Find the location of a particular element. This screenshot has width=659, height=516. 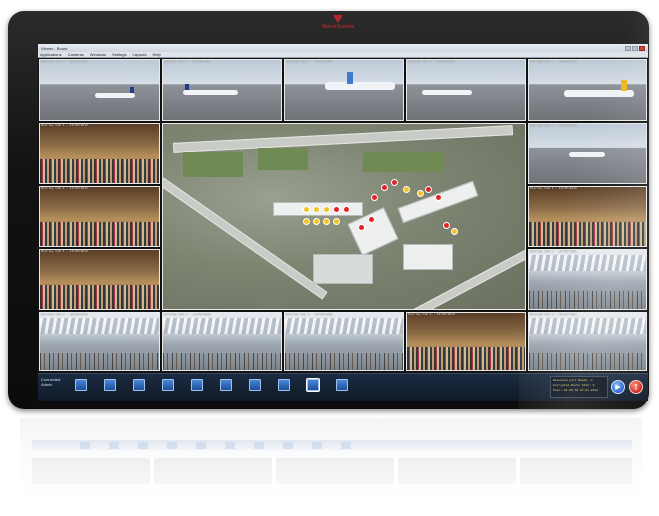

brand-logo: WatchSystem is located at coordinates (338, 22).